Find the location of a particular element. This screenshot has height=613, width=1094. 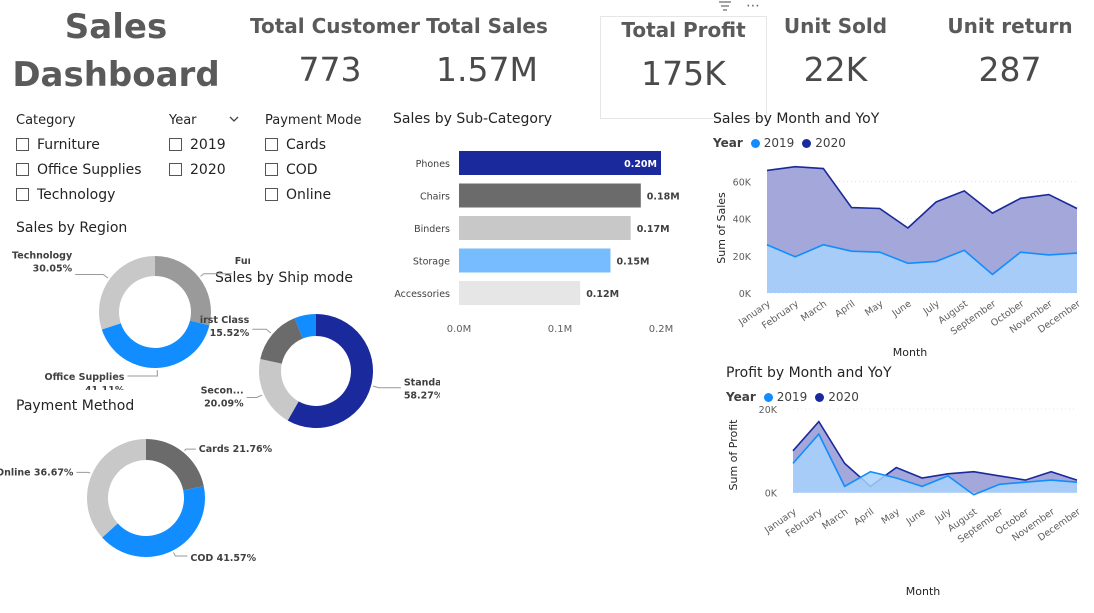

payment-method-chart-title: Payment Method is located at coordinates (75, 406).